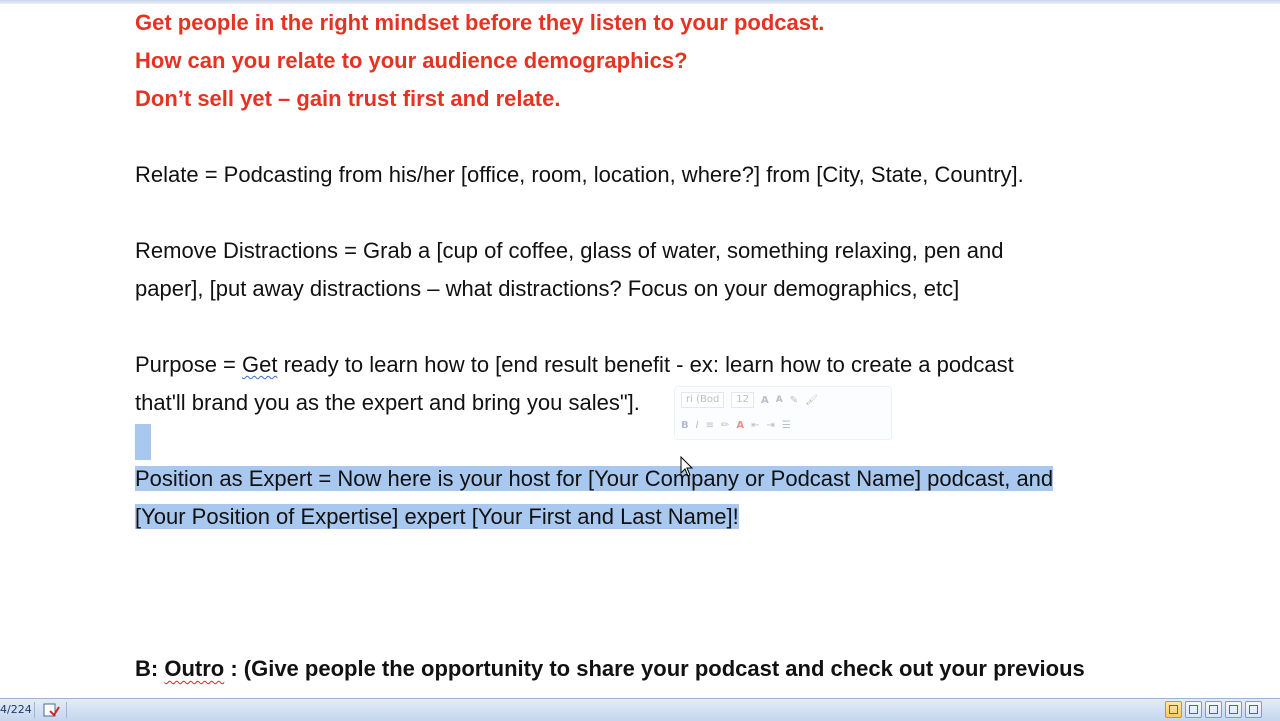 This screenshot has width=1280, height=721. What do you see at coordinates (771, 425) in the screenshot?
I see `increase-indent-icon: ⇥` at bounding box center [771, 425].